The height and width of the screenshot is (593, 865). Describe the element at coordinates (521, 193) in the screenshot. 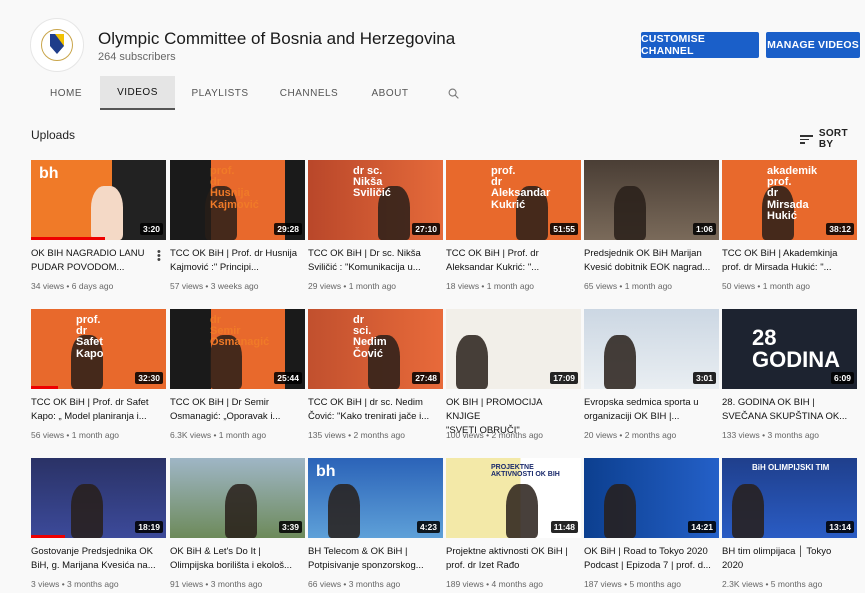

I see `overlay-line: Aleksandar` at that location.